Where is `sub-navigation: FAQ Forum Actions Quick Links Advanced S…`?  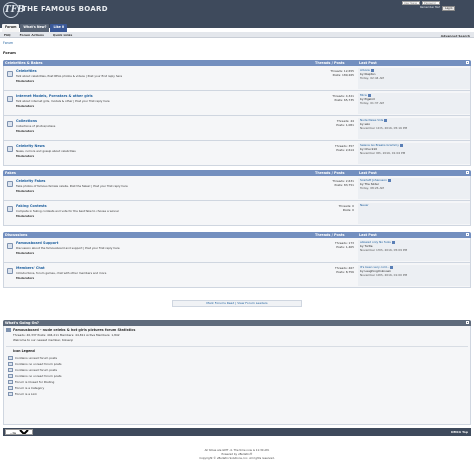 sub-navigation: FAQ Forum Actions Quick Links Advanced S… is located at coordinates (237, 35).